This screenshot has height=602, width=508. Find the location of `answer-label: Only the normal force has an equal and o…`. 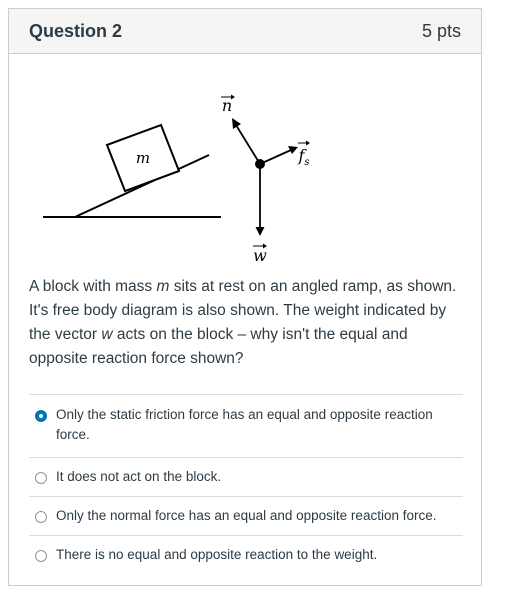

answer-label: Only the normal force has an equal and o… is located at coordinates (246, 515).